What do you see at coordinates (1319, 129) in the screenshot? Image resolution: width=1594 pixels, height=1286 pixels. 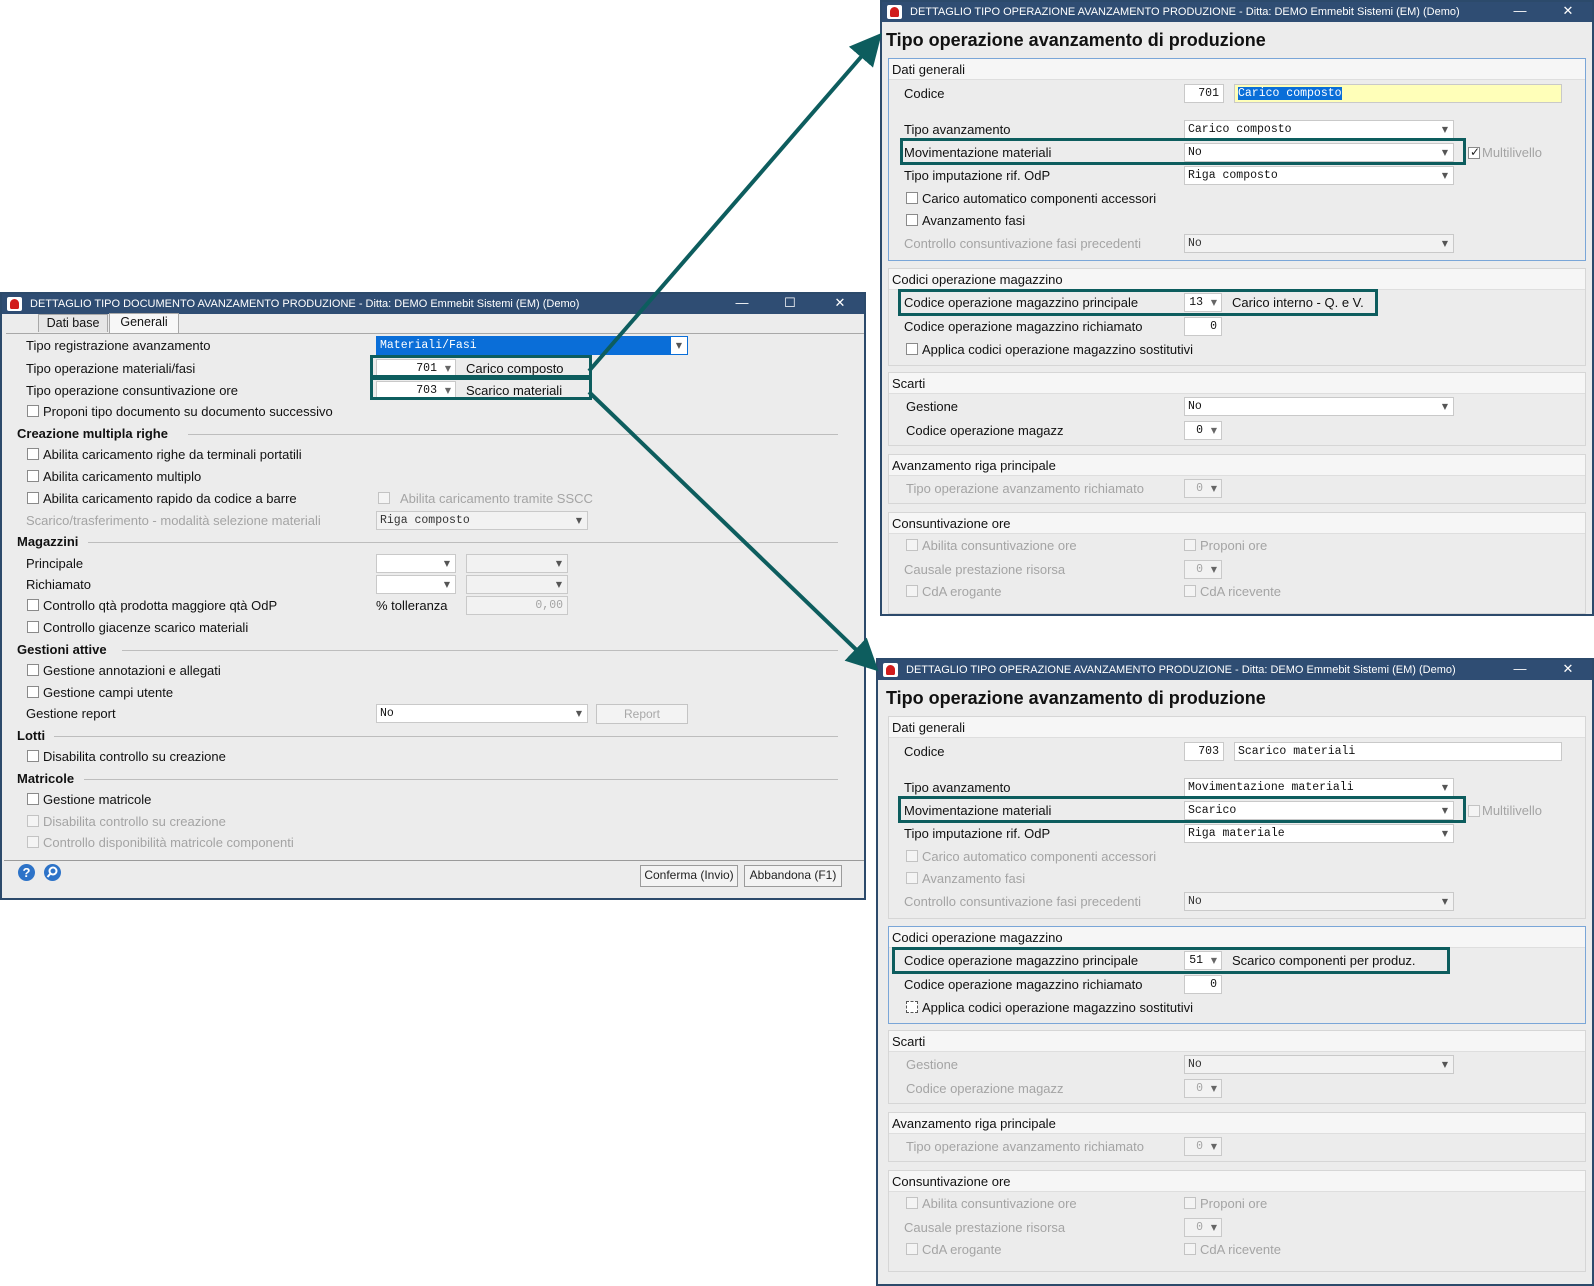 I see `tipo-avanzamento-select: Carico composto ▼` at bounding box center [1319, 129].